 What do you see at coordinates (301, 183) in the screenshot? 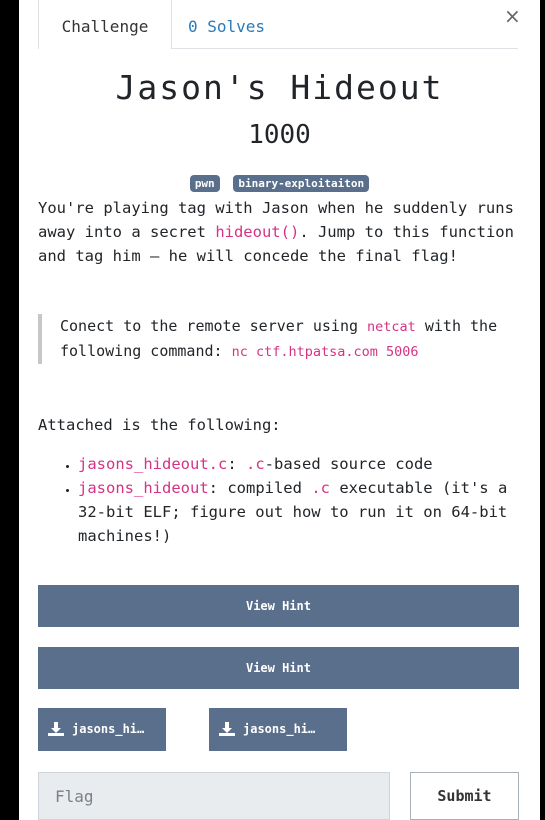
I see `tag-badge: binary-exploitaiton` at bounding box center [301, 183].